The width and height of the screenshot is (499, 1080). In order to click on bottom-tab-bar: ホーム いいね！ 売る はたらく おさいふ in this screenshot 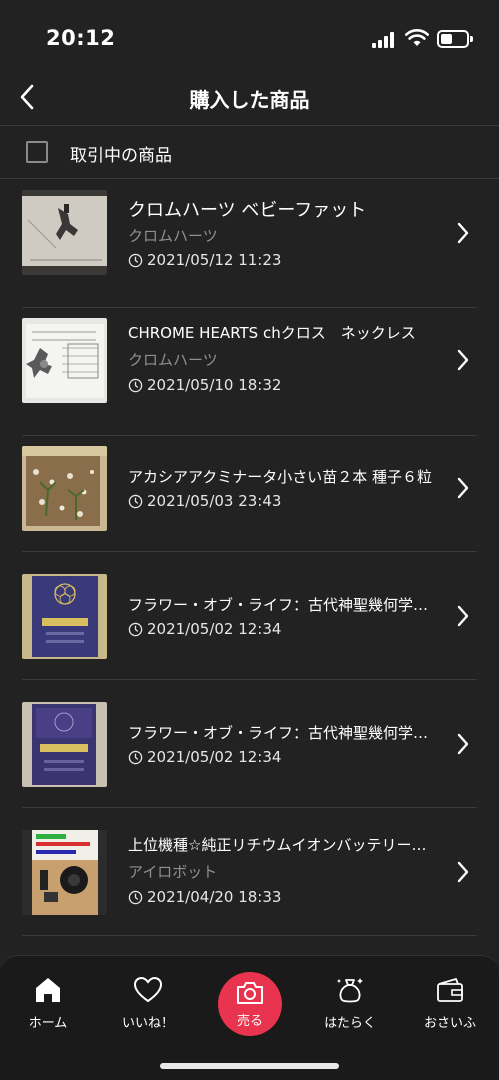, I will do `click(249, 1017)`.